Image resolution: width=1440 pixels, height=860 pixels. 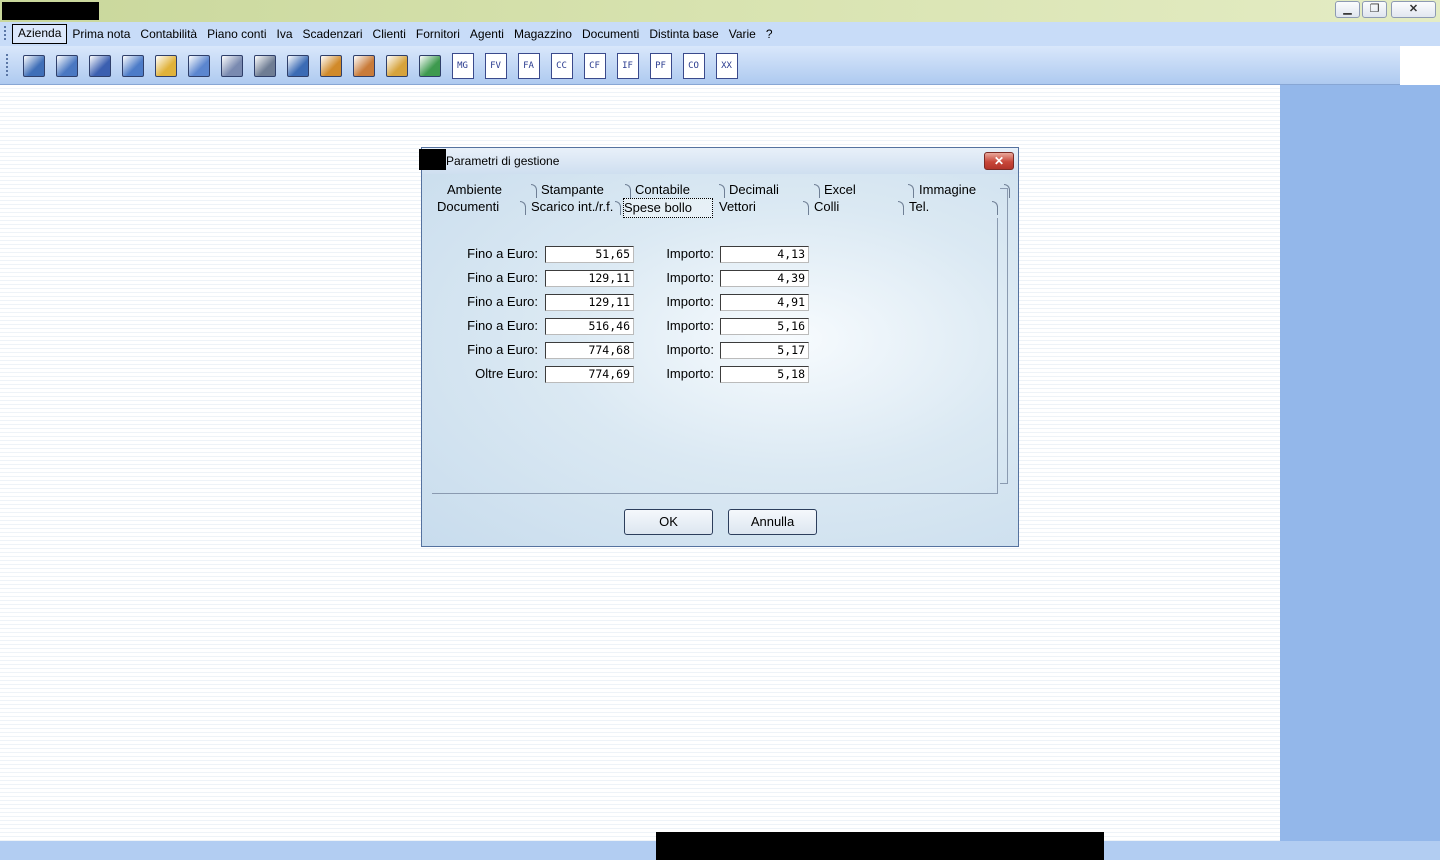 I want to click on windows-icon, so click(x=66, y=66).